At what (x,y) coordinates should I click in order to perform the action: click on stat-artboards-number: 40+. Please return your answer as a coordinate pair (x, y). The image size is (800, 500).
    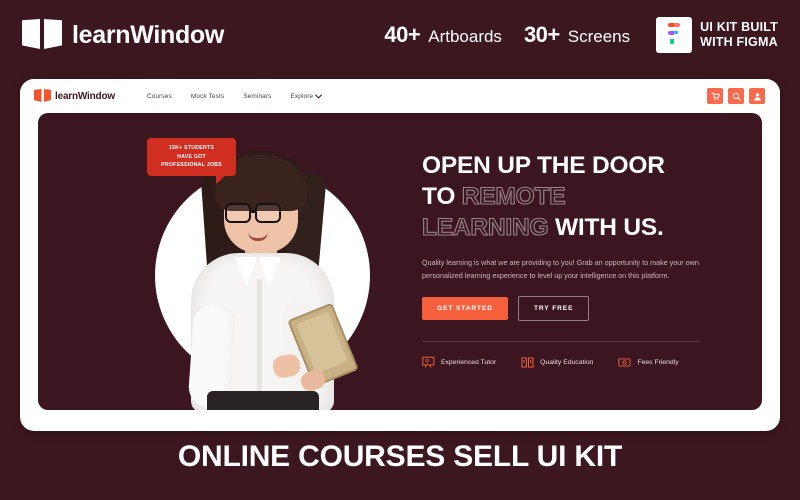
    Looking at the image, I should click on (402, 34).